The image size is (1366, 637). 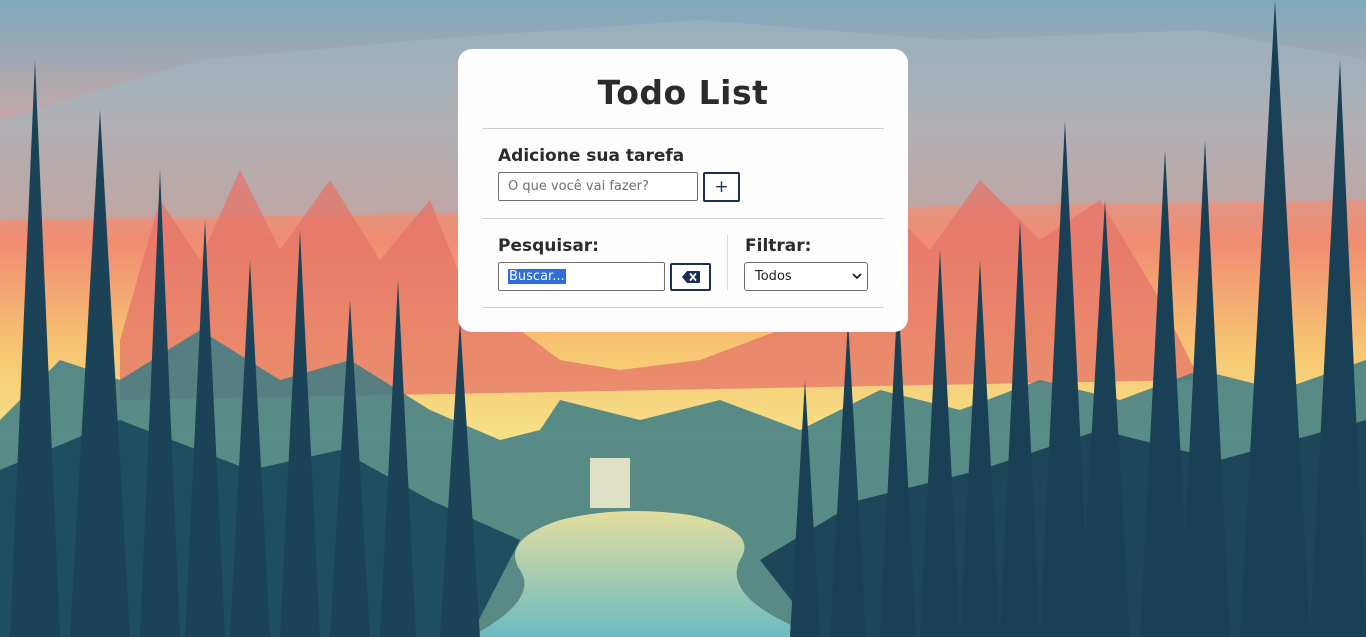 What do you see at coordinates (598, 186) in the screenshot?
I see `add-task-input` at bounding box center [598, 186].